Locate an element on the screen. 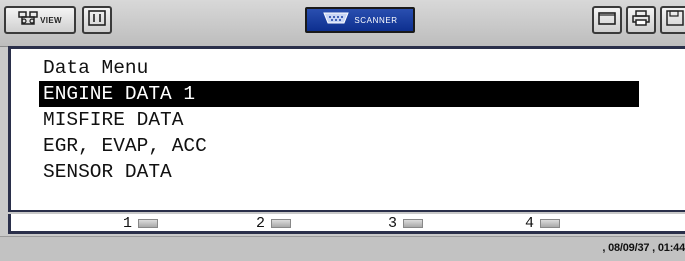 The width and height of the screenshot is (685, 261). function-key-2: 2 is located at coordinates (274, 223).